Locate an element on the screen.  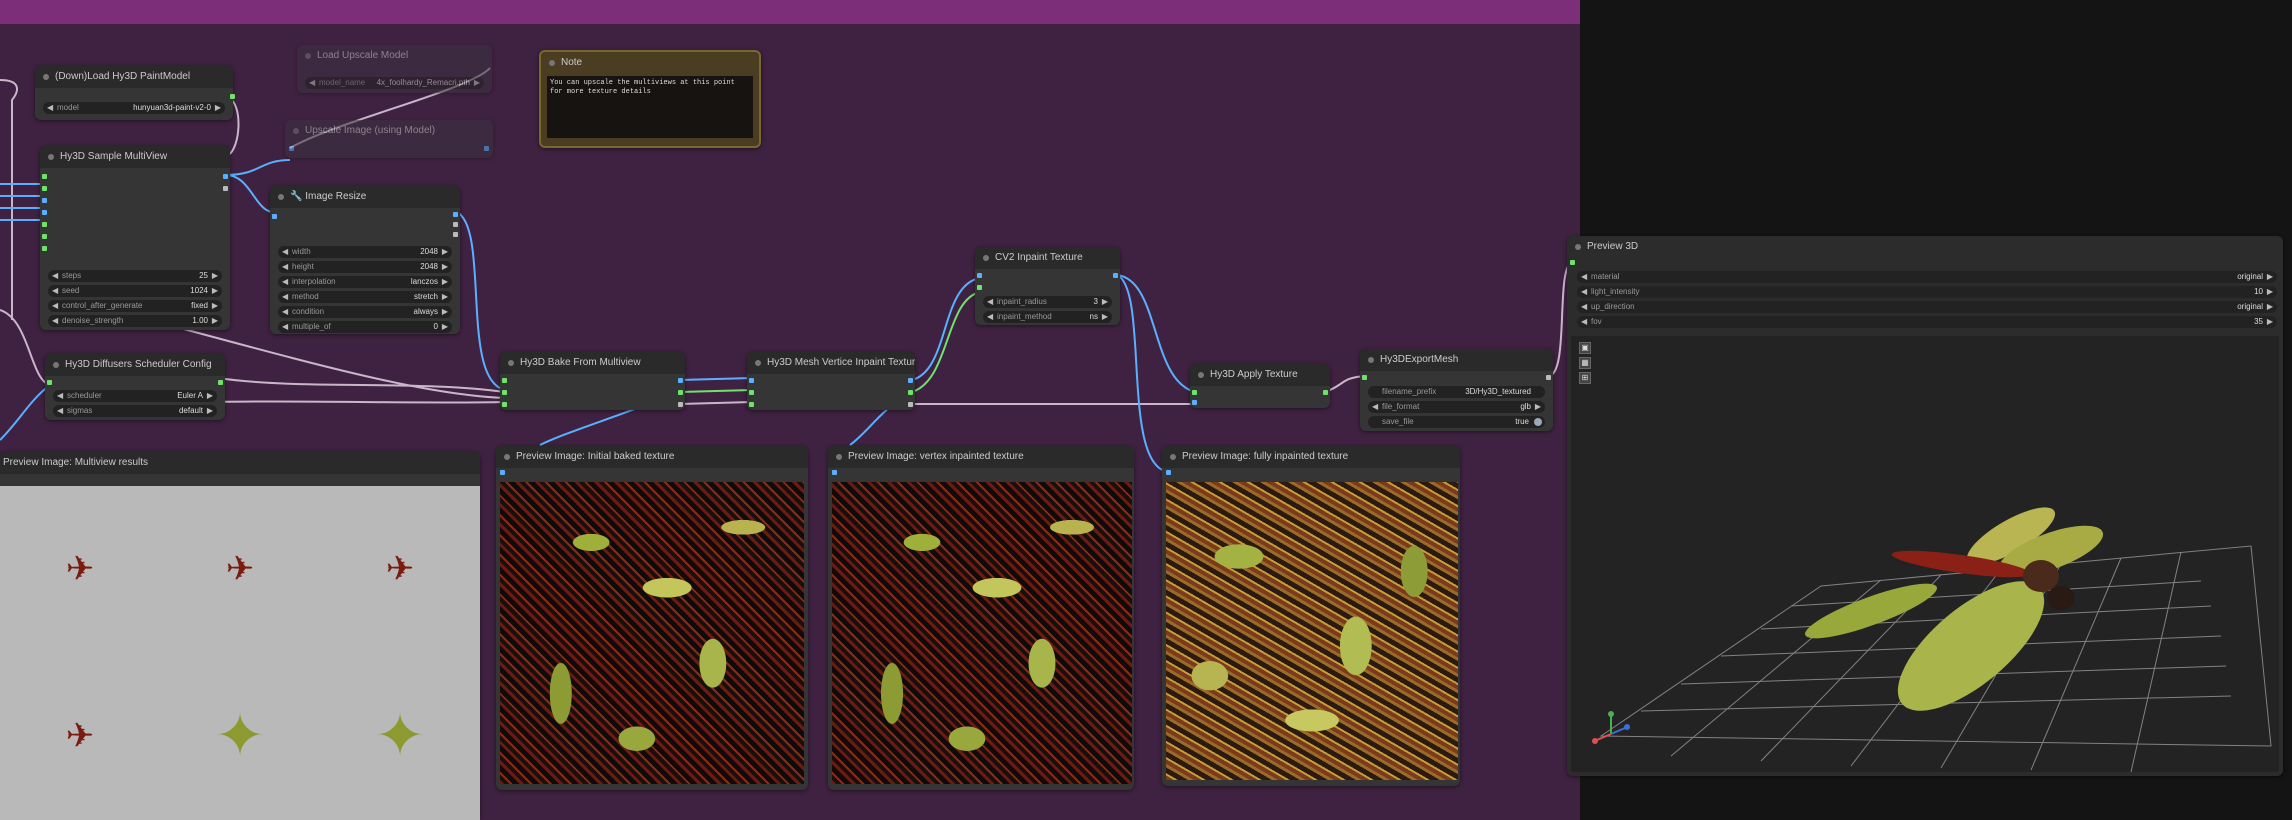
interpolation-widget: ◀ interpolation lanczos ▶ is located at coordinates (365, 282).